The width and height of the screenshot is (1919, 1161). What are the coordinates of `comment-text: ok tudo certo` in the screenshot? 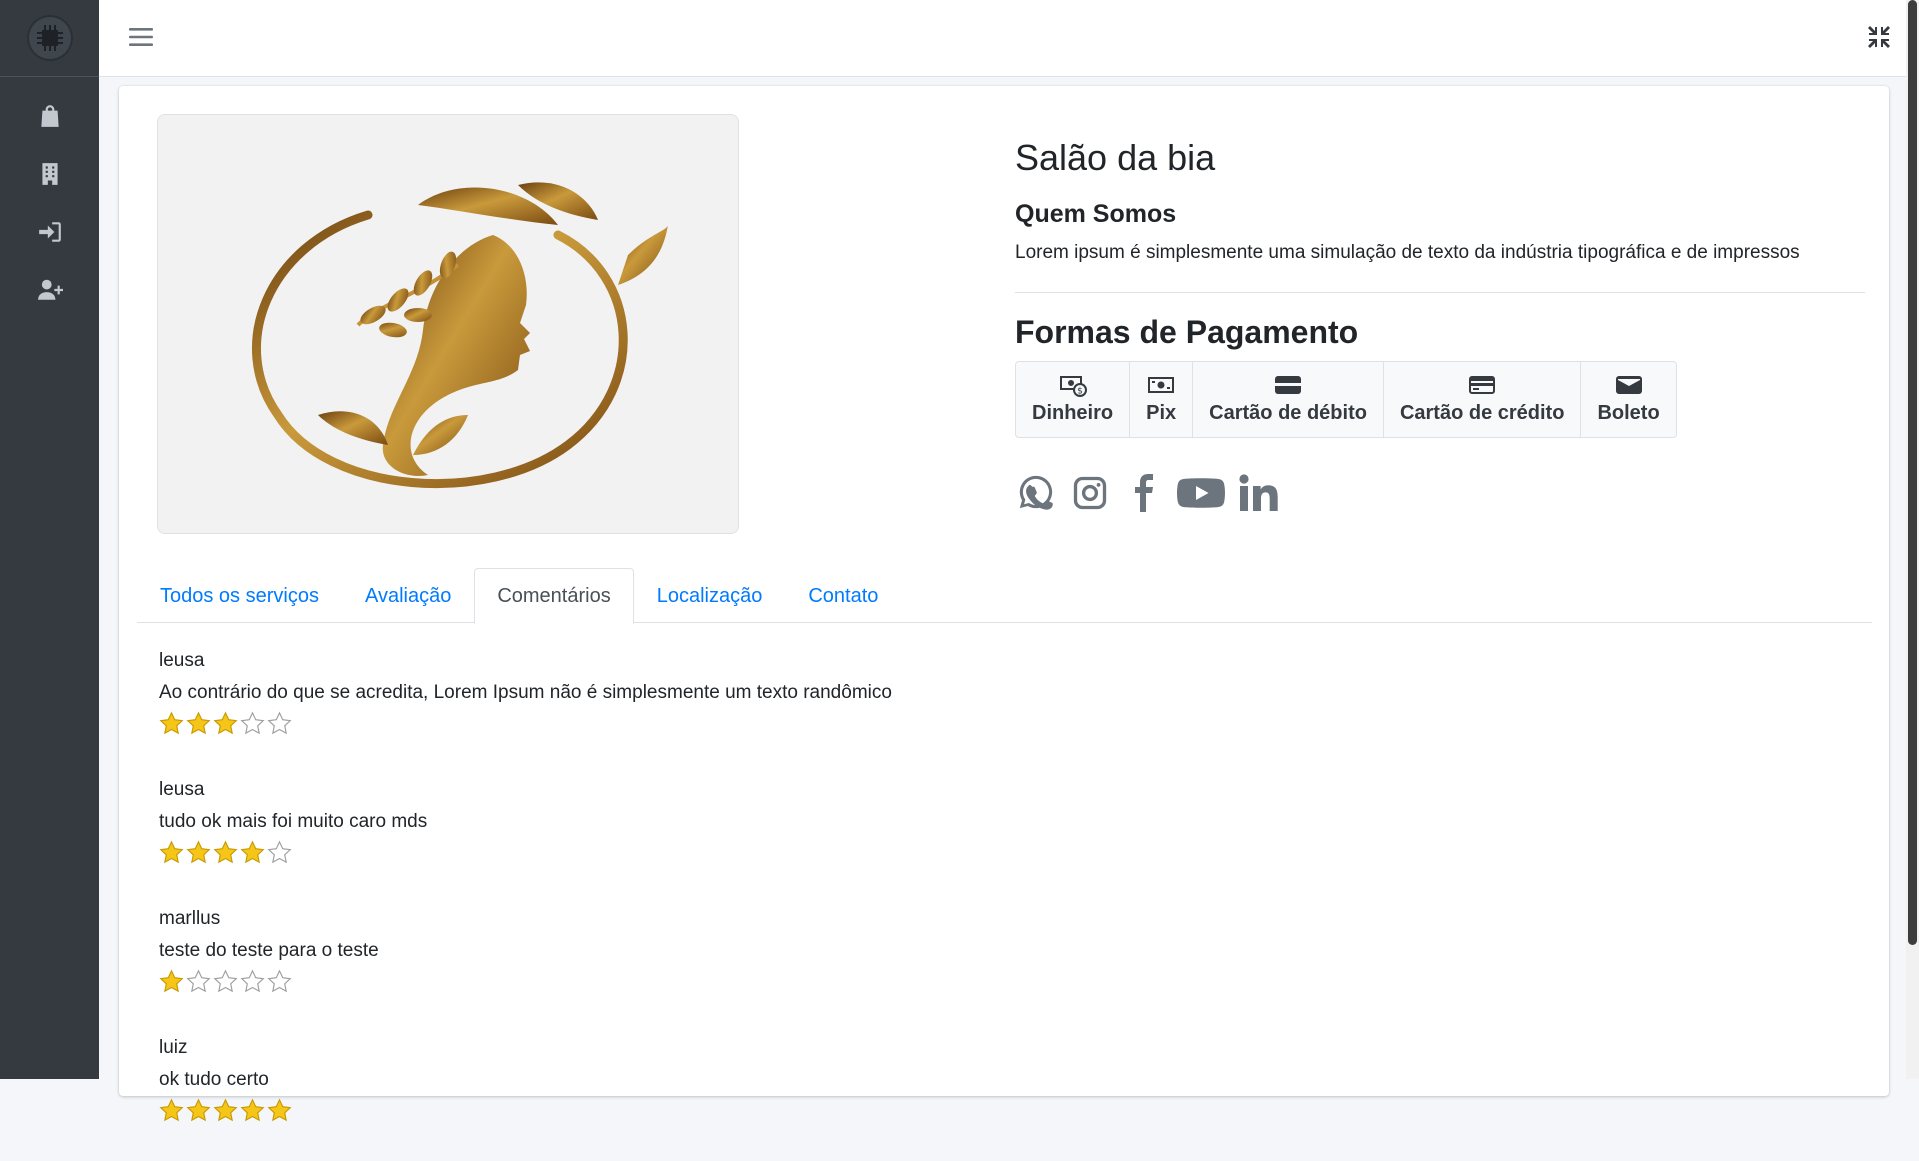 It's located at (214, 1079).